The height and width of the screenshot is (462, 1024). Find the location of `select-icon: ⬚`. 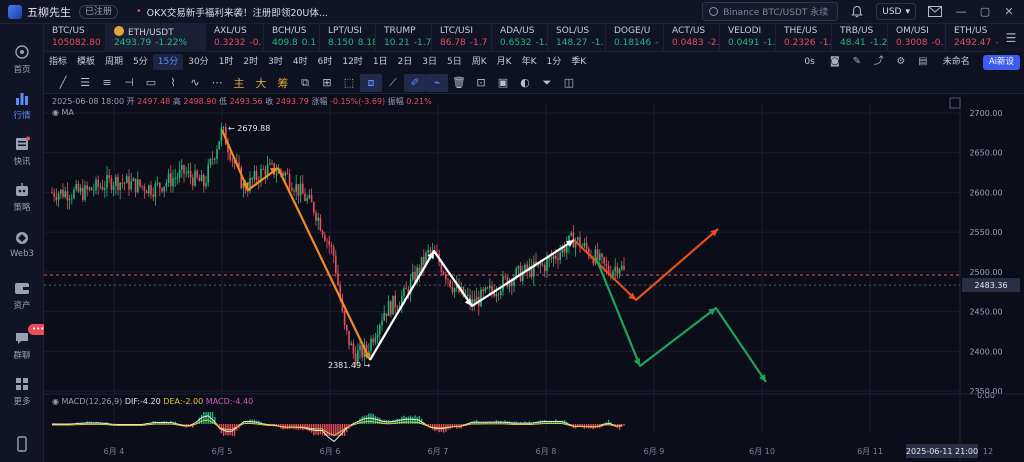

select-icon: ⬚ is located at coordinates (349, 83).